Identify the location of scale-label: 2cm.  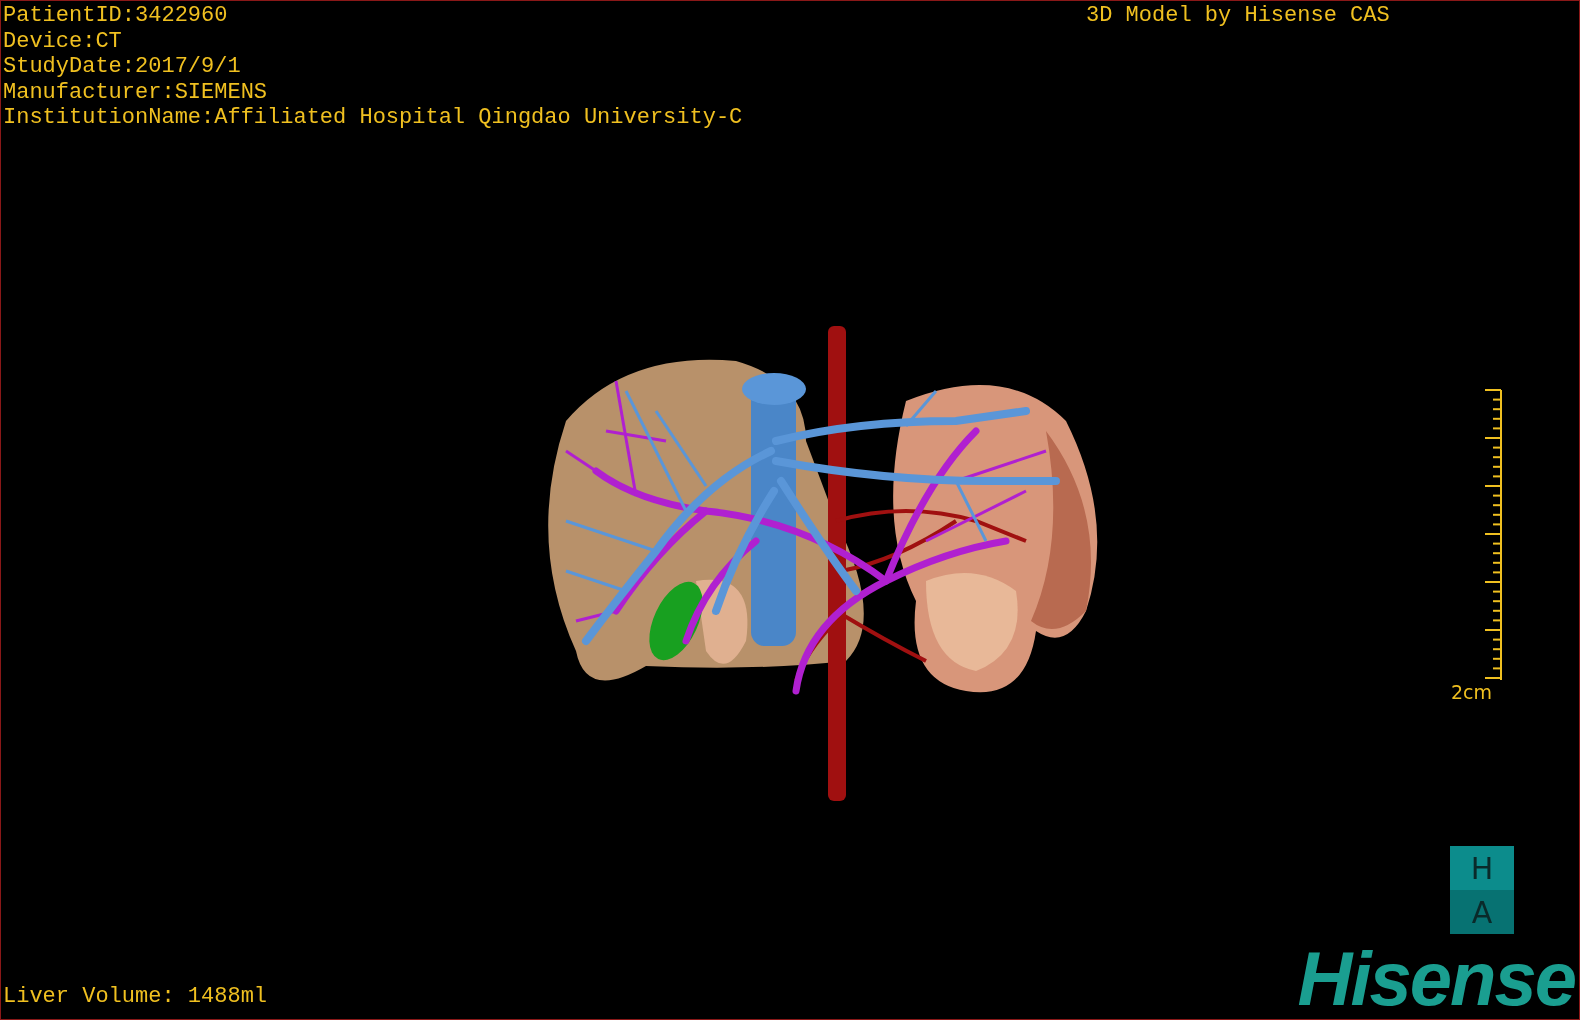
(1472, 692).